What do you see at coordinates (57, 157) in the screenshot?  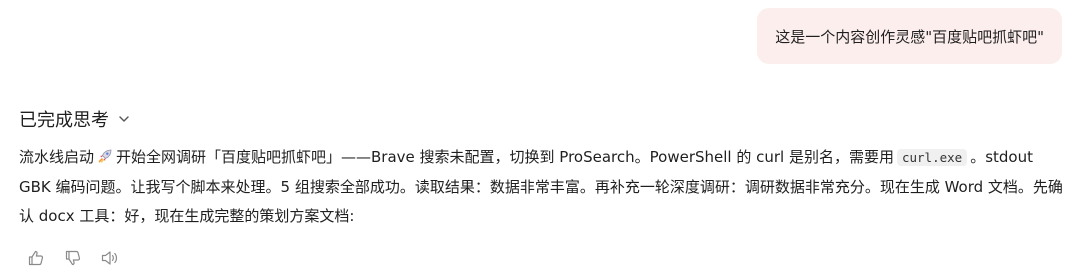 I see `segment-1: 流水线启动` at bounding box center [57, 157].